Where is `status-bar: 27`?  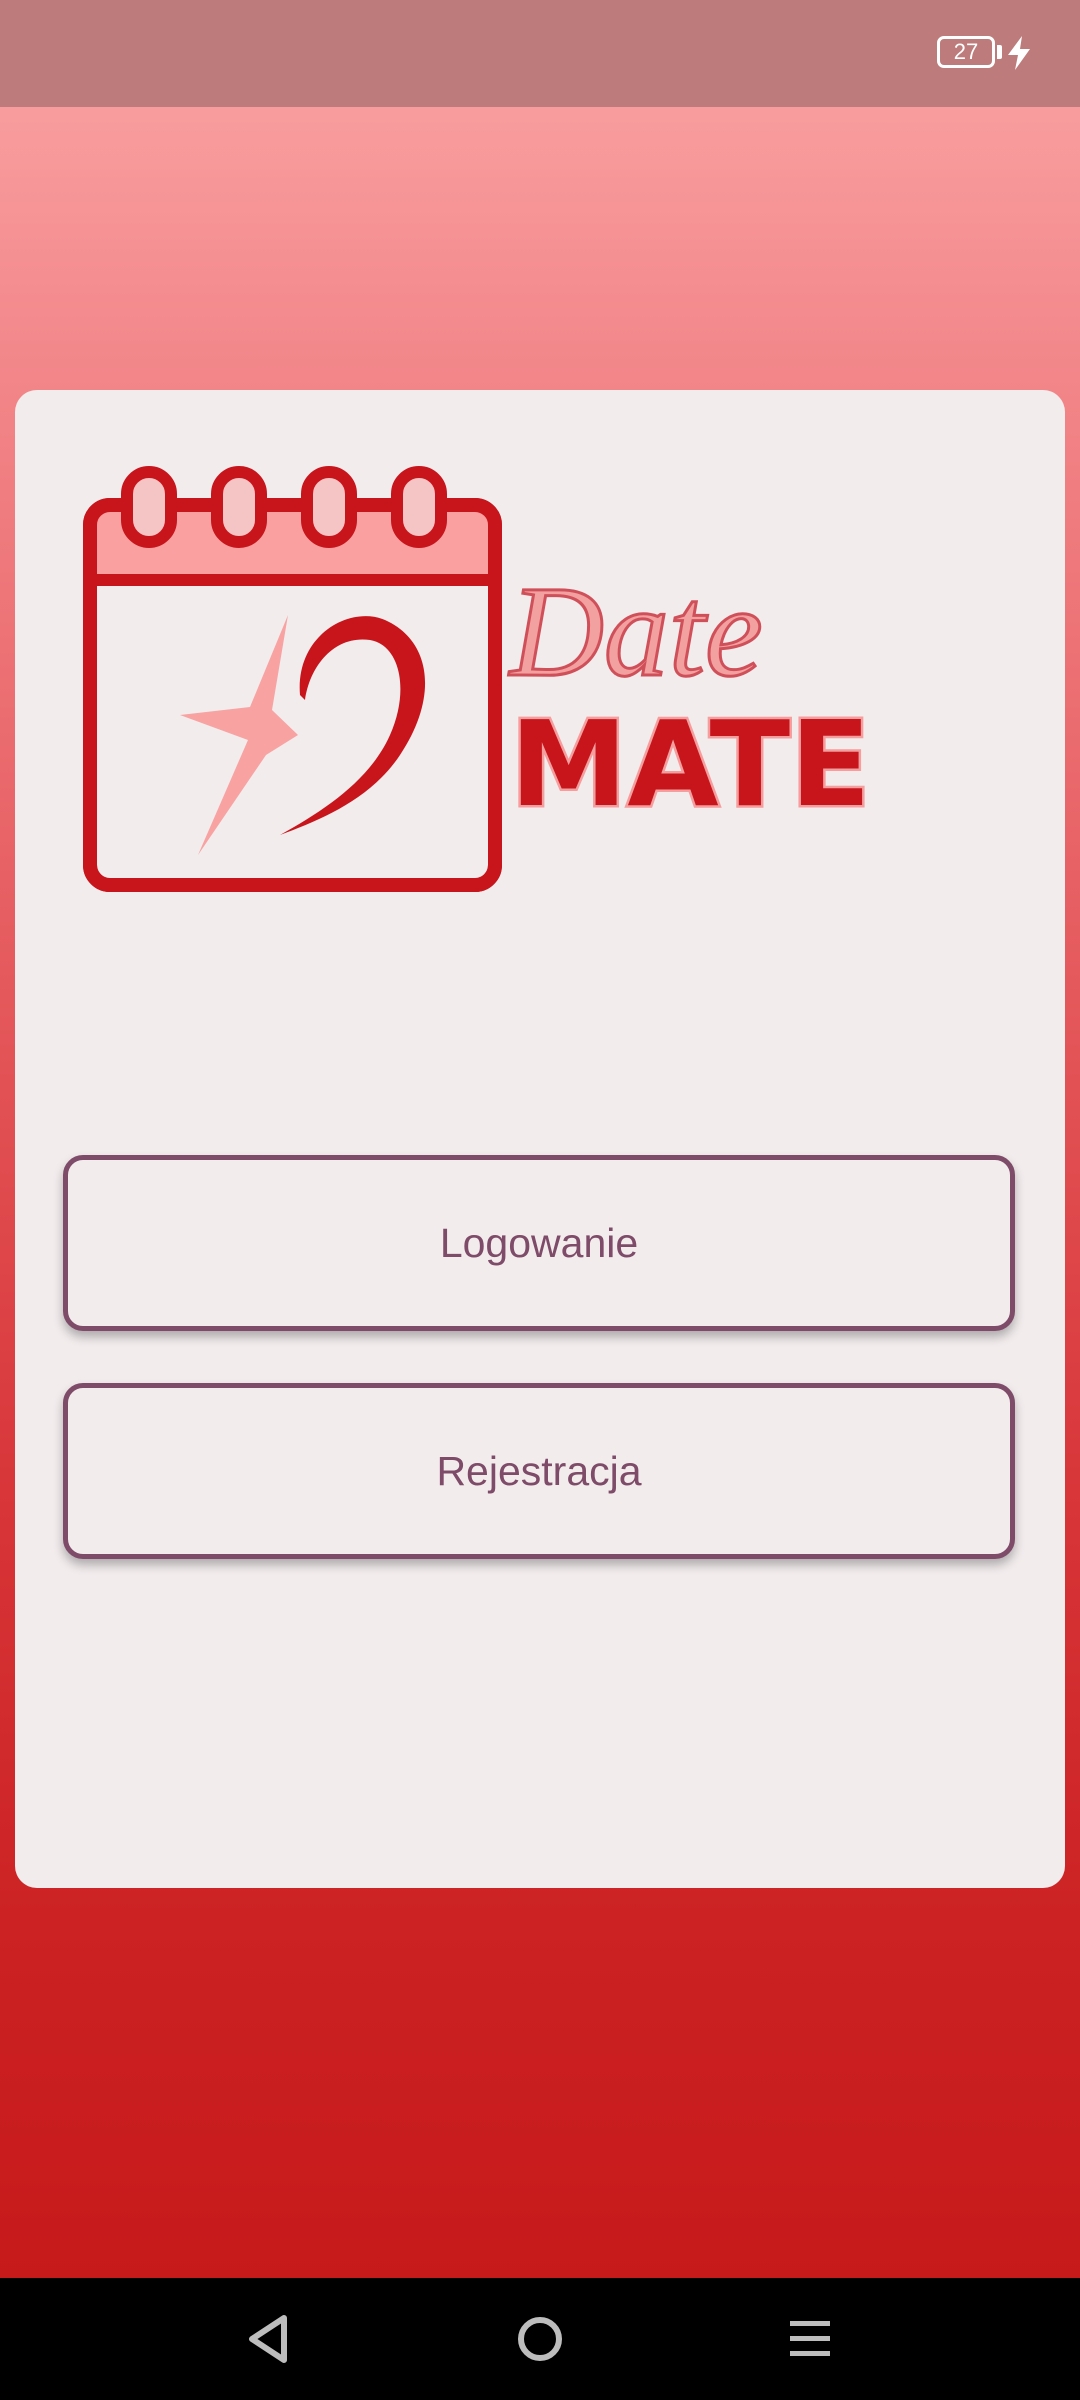
status-bar: 27 is located at coordinates (540, 53).